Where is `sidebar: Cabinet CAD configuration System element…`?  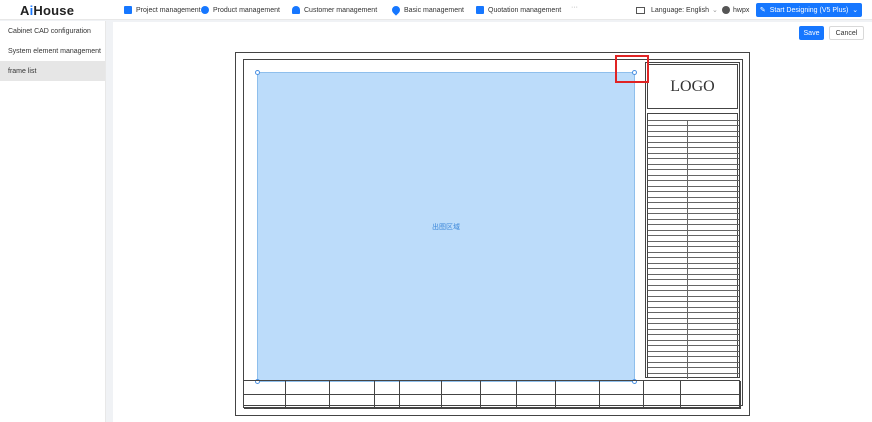 sidebar: Cabinet CAD configuration System element… is located at coordinates (53, 221).